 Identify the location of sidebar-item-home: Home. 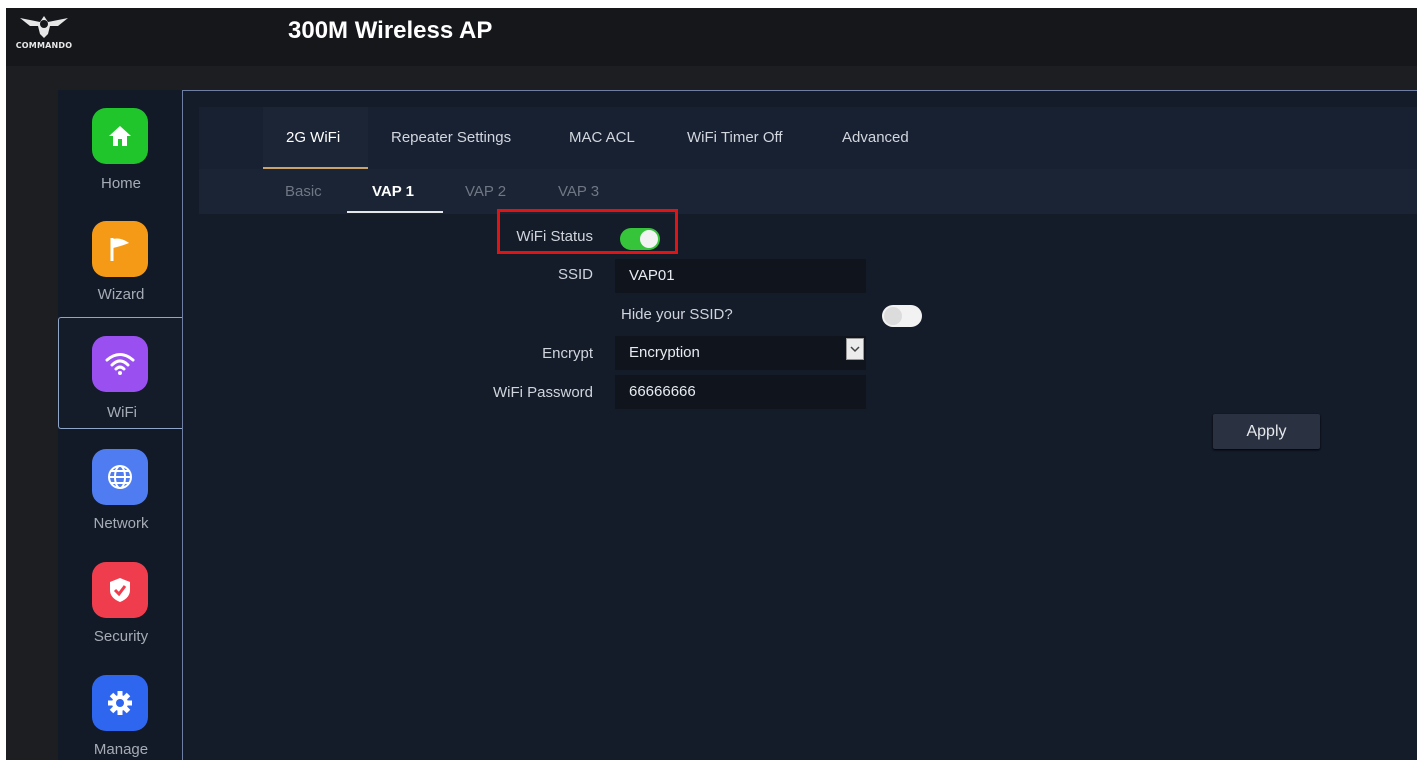
(121, 146).